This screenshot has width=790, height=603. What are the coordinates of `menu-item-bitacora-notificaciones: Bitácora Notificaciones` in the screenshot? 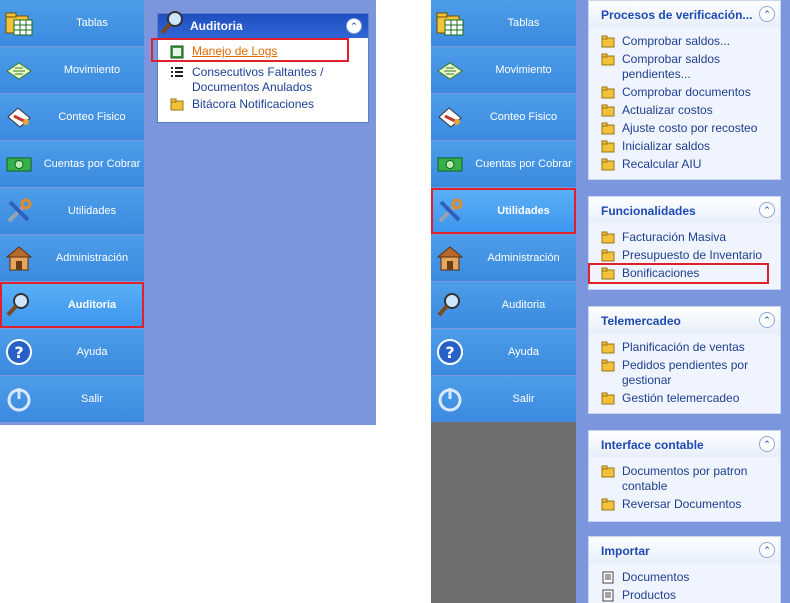 It's located at (266, 104).